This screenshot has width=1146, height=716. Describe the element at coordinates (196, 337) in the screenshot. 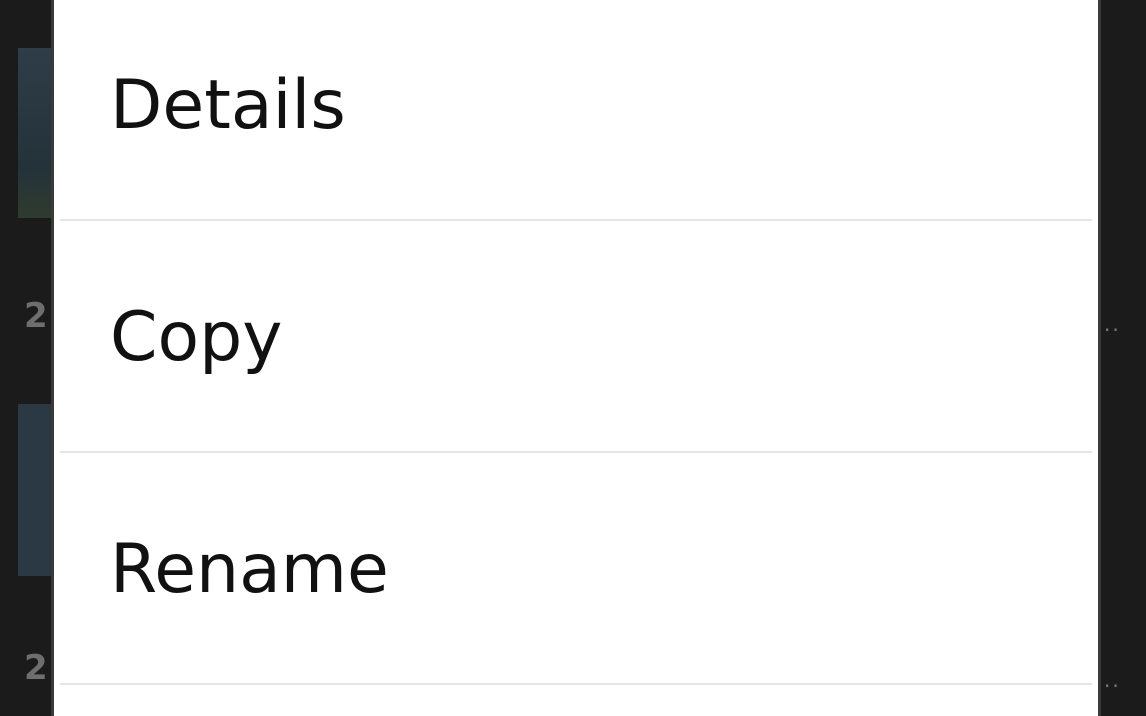

I see `menu-item-label: Copy` at that location.